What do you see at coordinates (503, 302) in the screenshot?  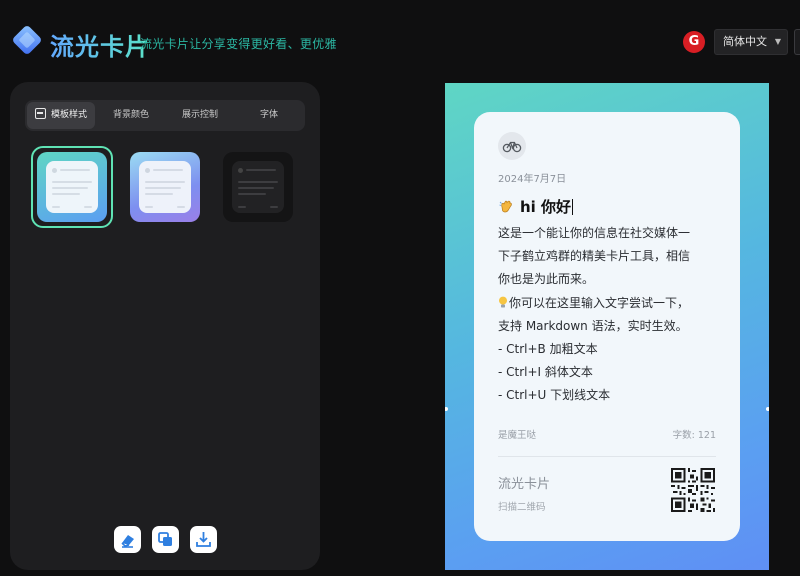 I see `lightbulb-icon` at bounding box center [503, 302].